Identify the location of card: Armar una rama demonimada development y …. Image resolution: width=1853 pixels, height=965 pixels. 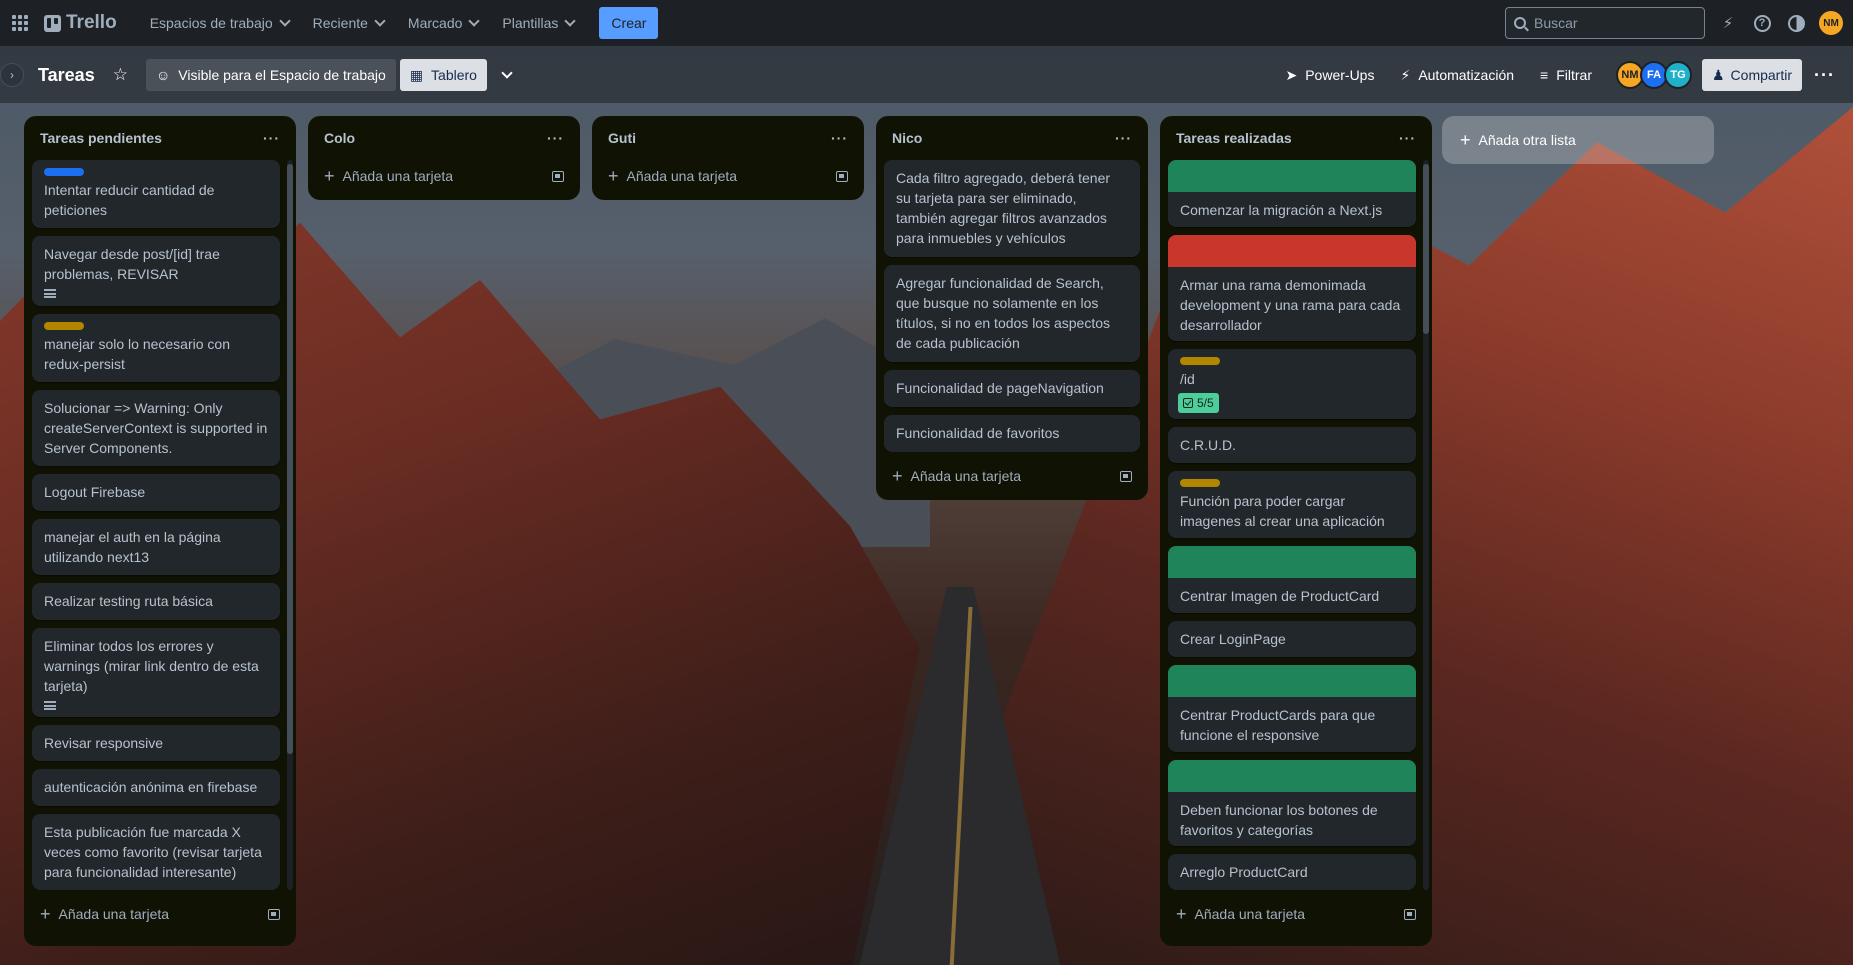
(1292, 288).